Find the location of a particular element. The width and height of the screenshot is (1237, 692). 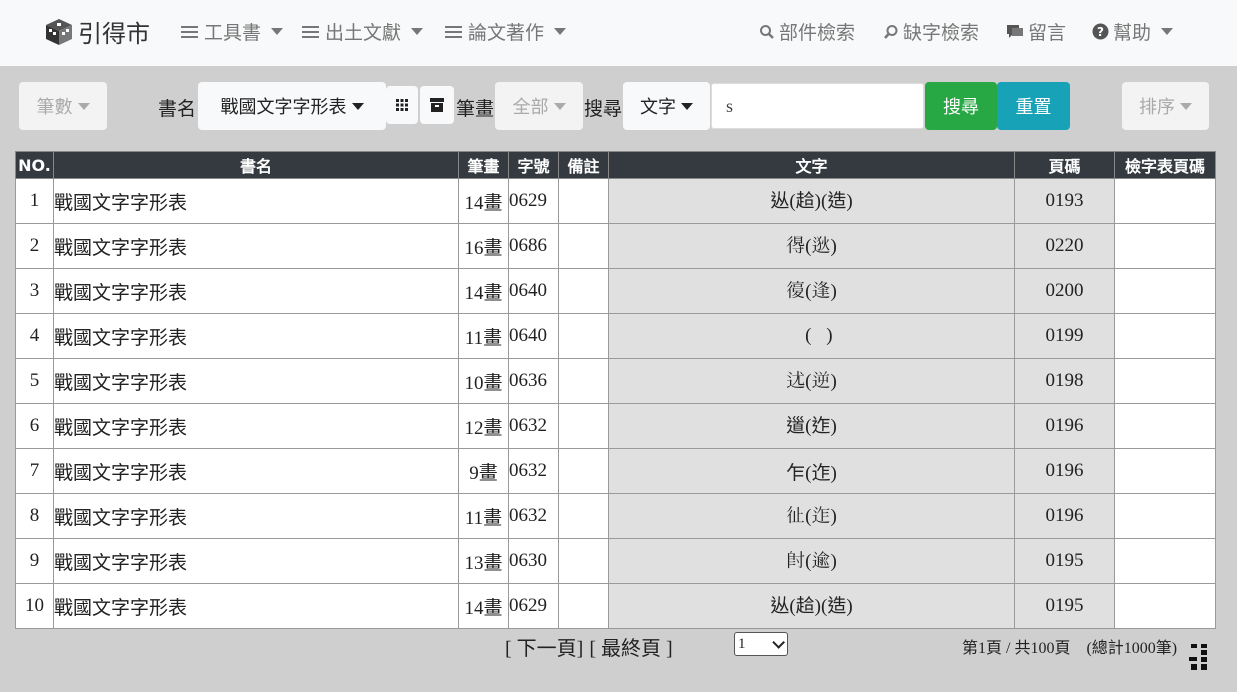

archive-button is located at coordinates (437, 105).